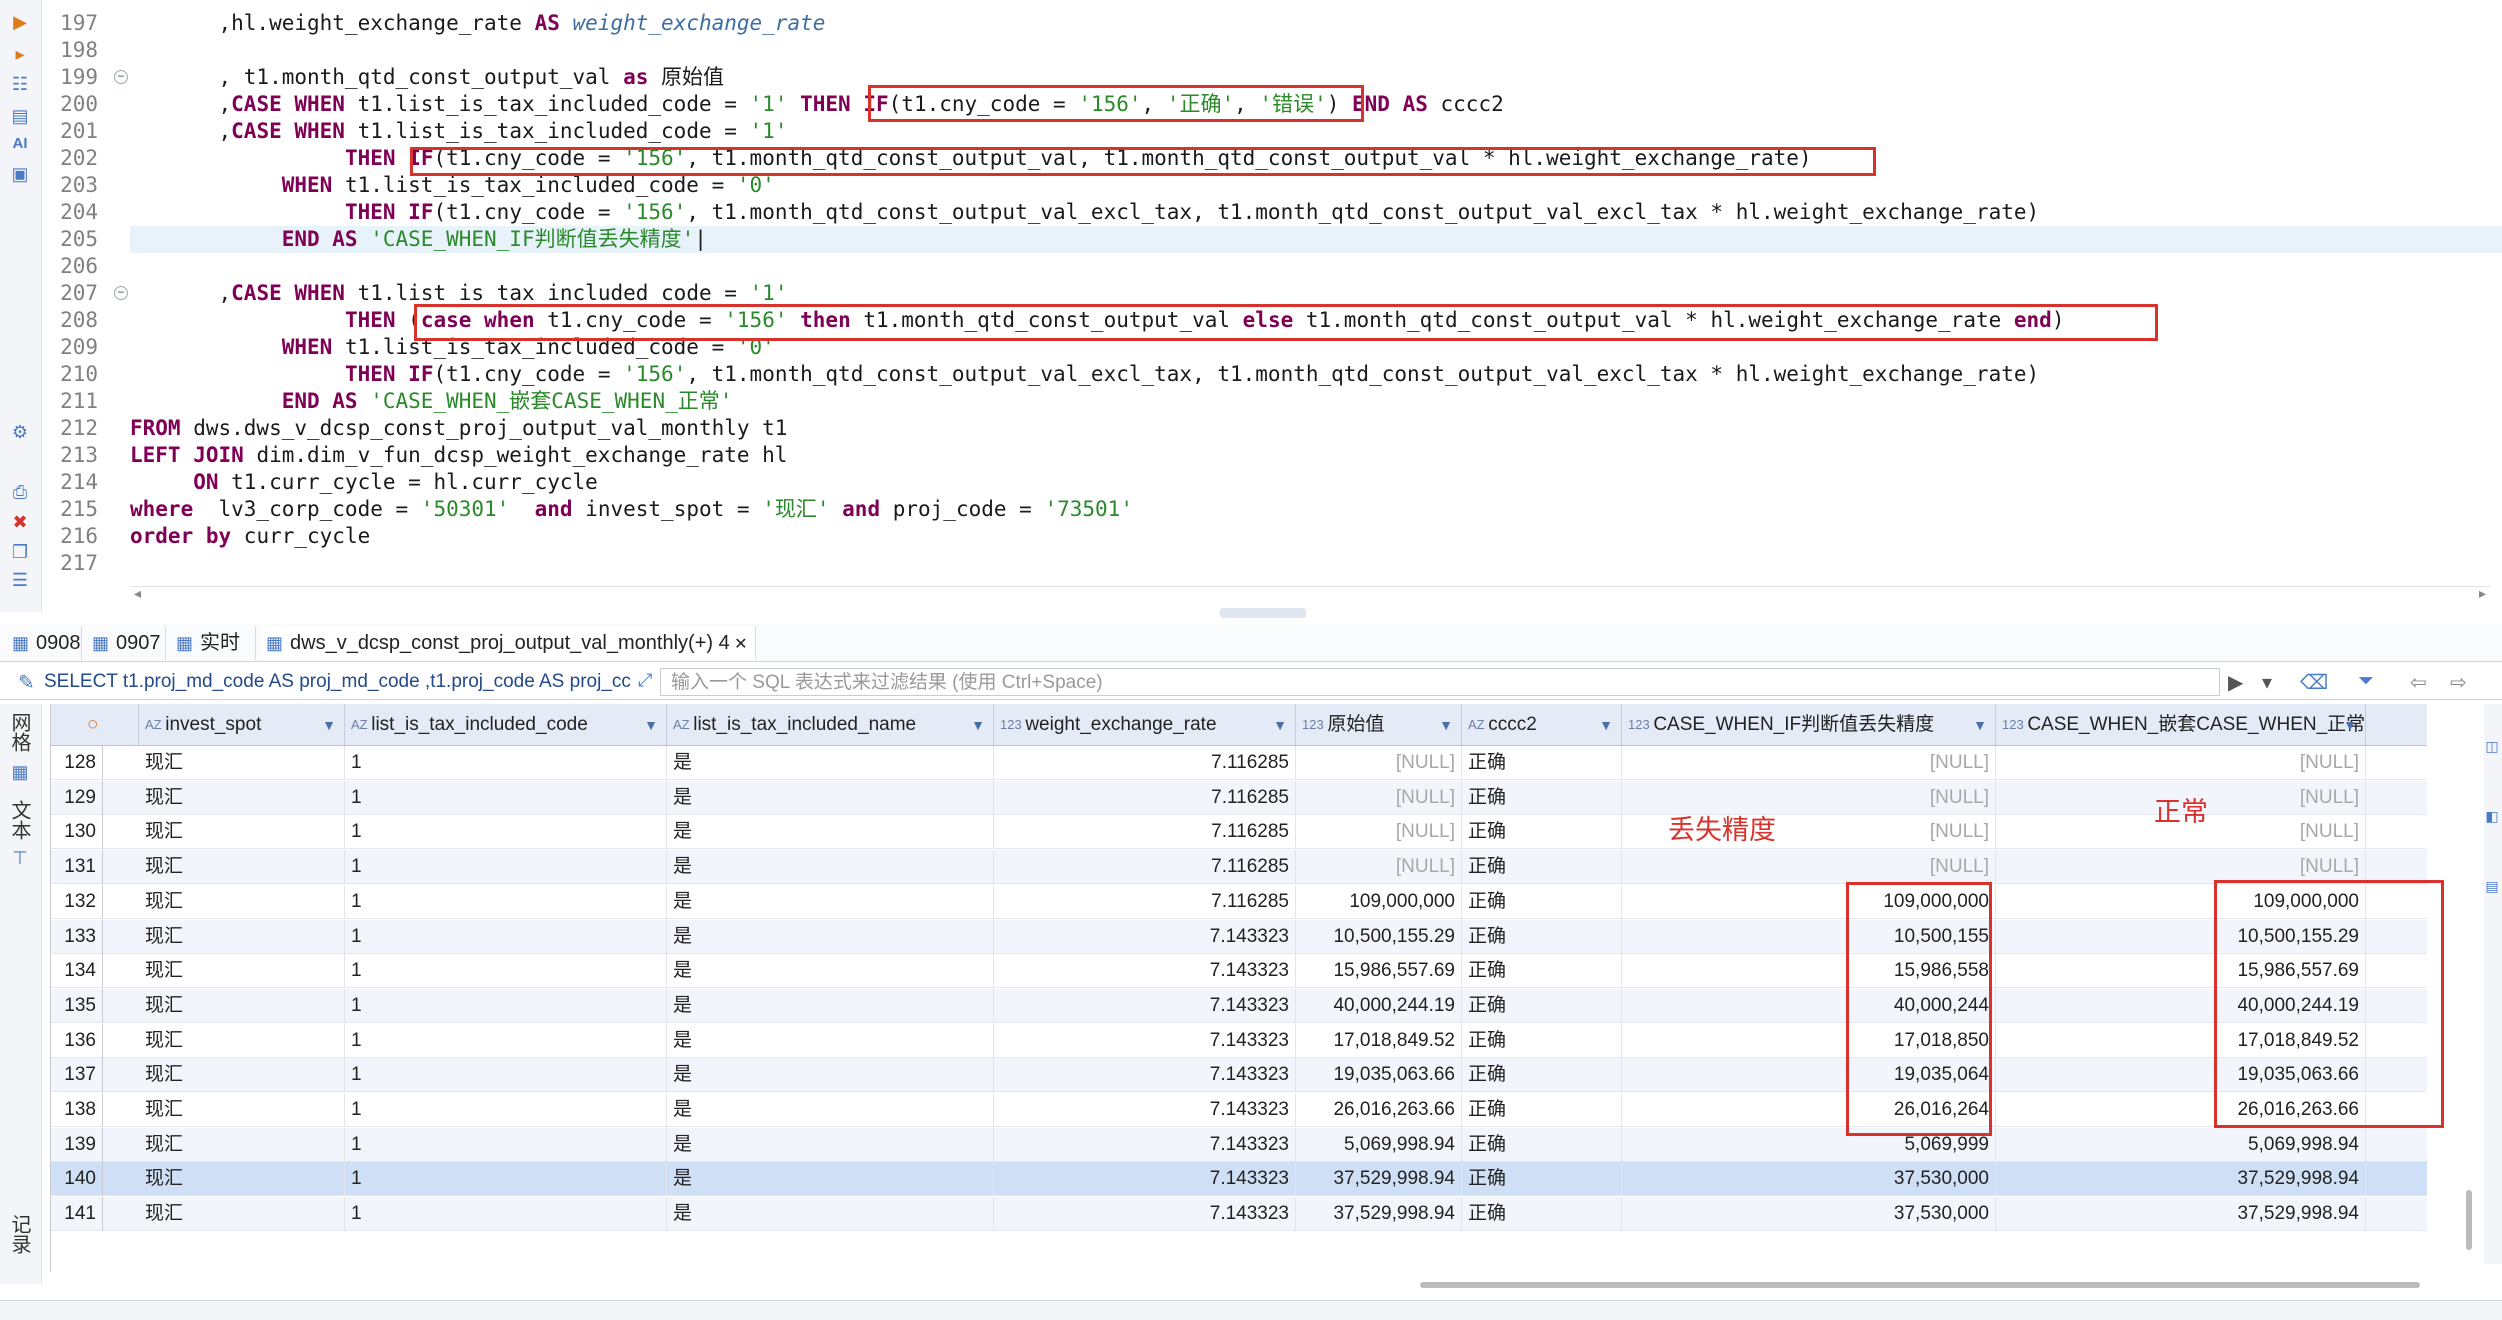 Image resolution: width=2502 pixels, height=1320 pixels. What do you see at coordinates (2418, 682) in the screenshot?
I see `back-icon: ⇦` at bounding box center [2418, 682].